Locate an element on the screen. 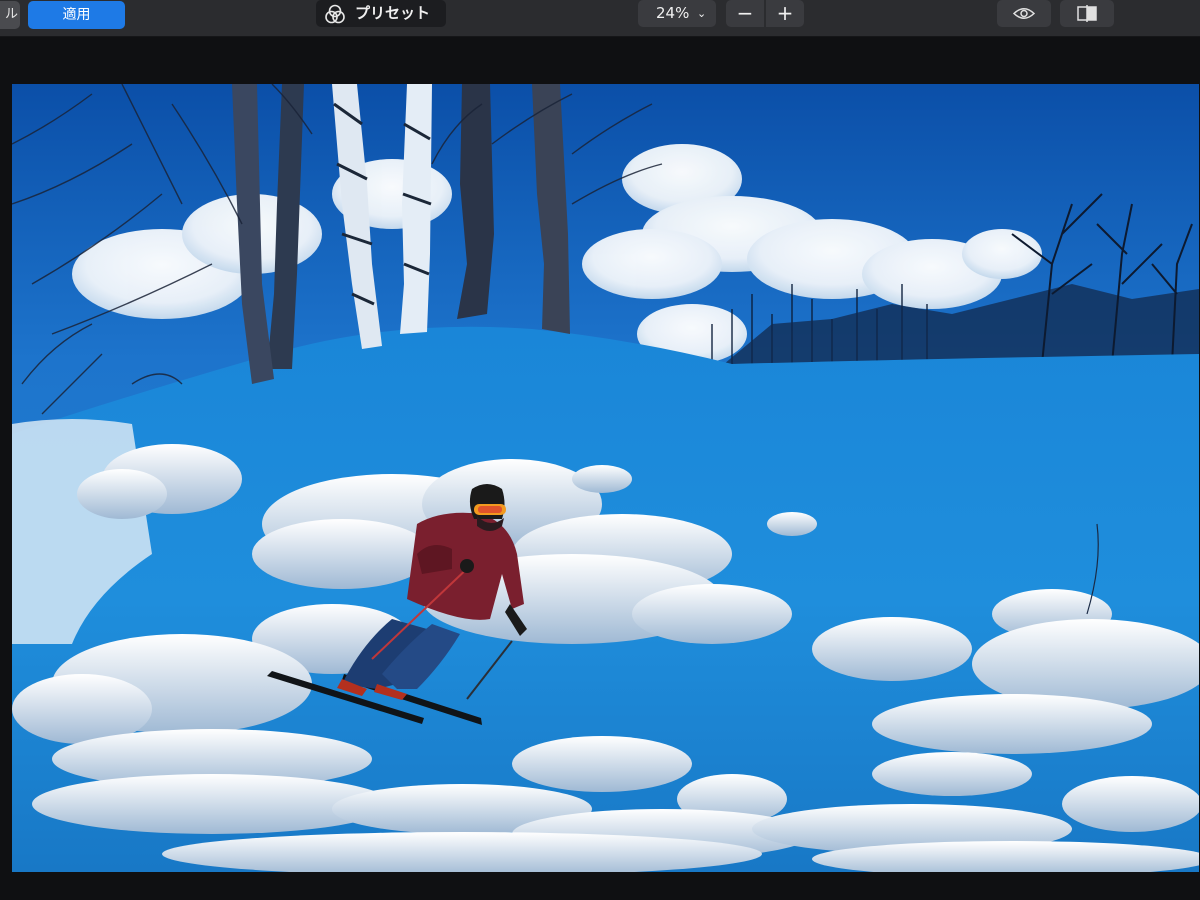 The width and height of the screenshot is (1200, 900). cancel-label: ル is located at coordinates (11, 14).